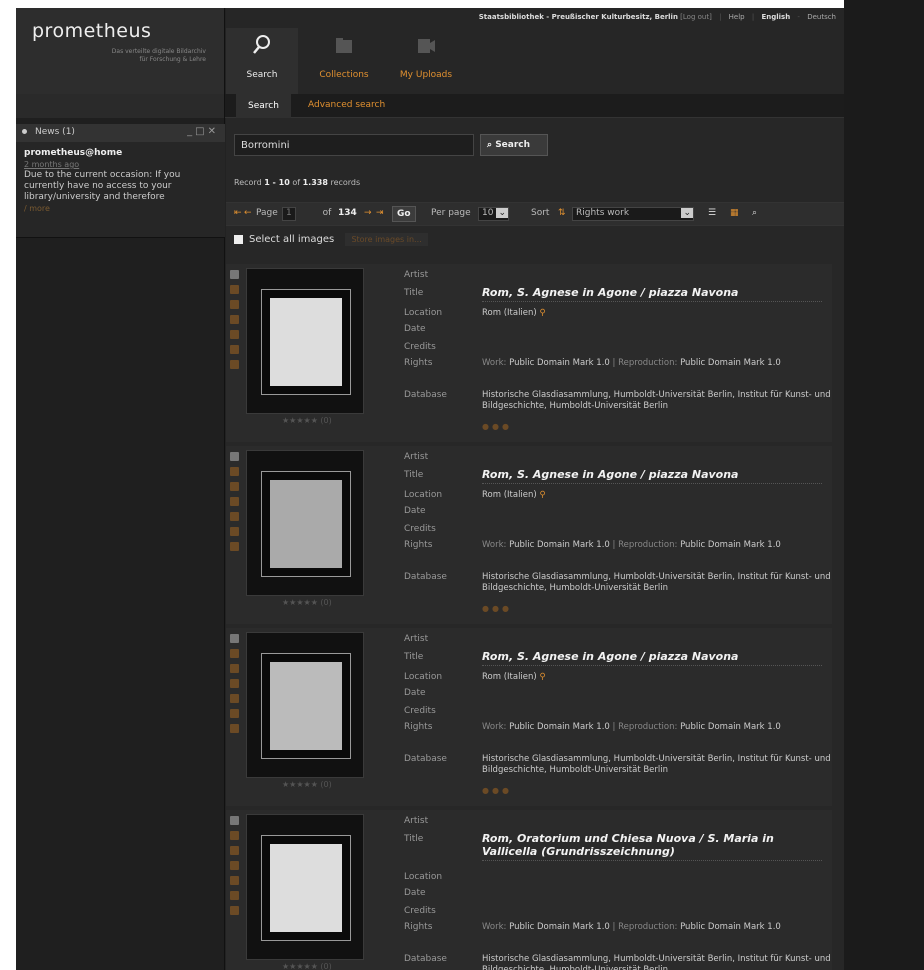 The width and height of the screenshot is (924, 970). Describe the element at coordinates (426, 48) in the screenshot. I see `upload-icon` at that location.